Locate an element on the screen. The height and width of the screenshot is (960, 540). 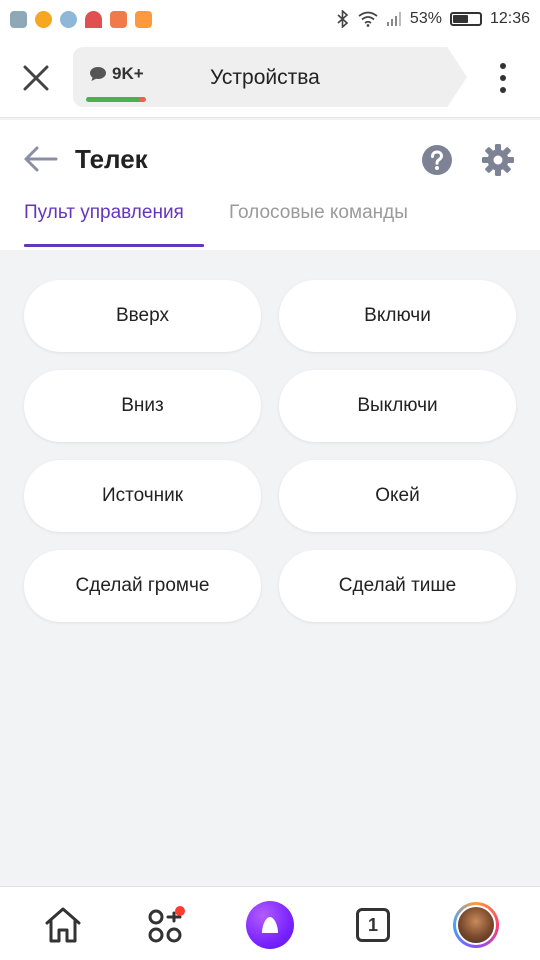
notification-icons is located at coordinates (81, 19).